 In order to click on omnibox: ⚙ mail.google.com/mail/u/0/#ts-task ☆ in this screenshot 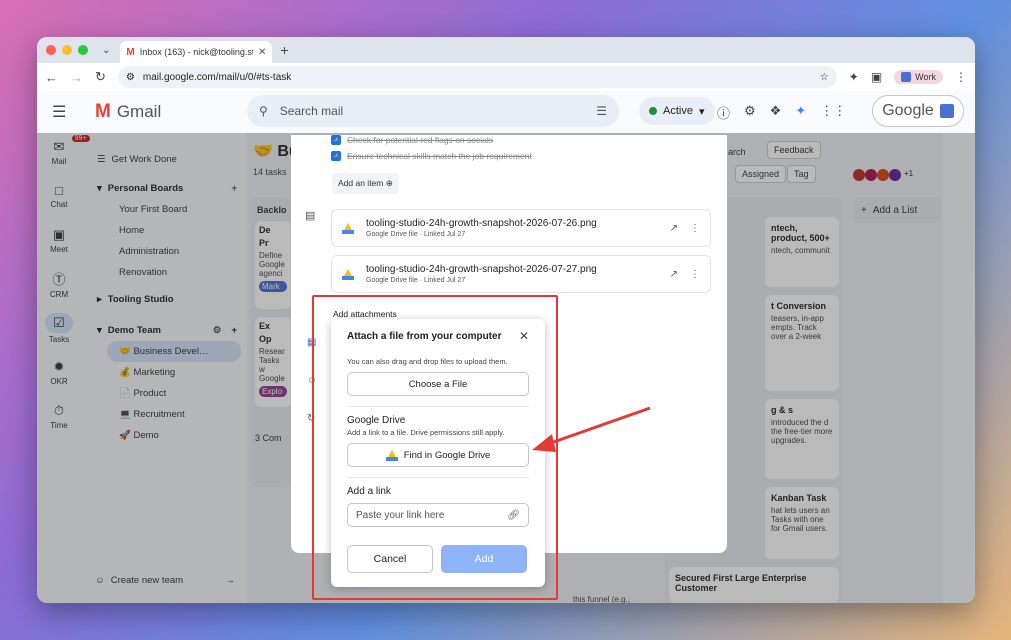, I will do `click(477, 77)`.